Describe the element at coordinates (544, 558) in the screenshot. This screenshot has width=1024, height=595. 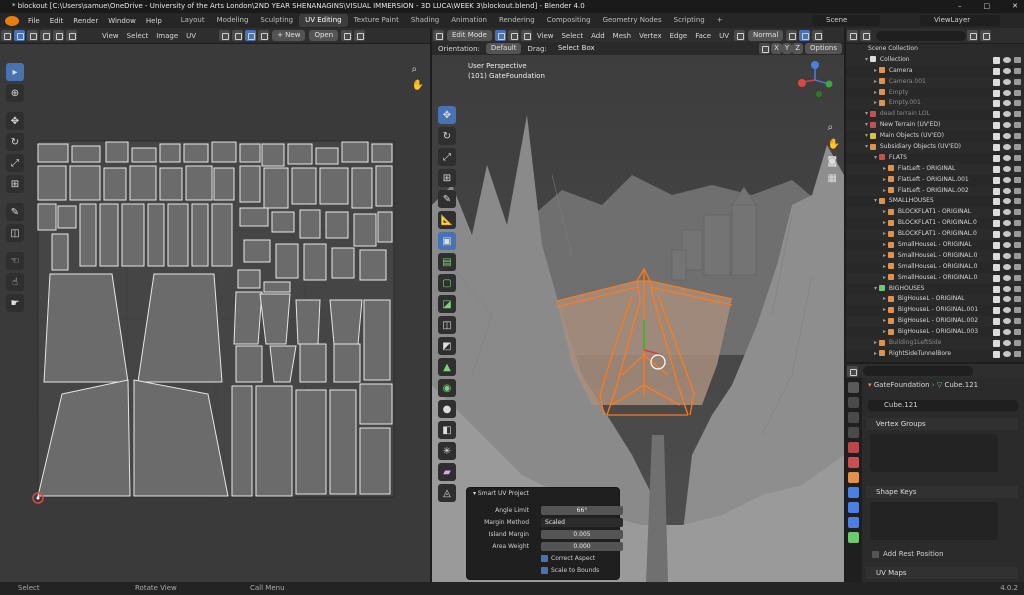
I see `correct-aspect-checkbox` at that location.